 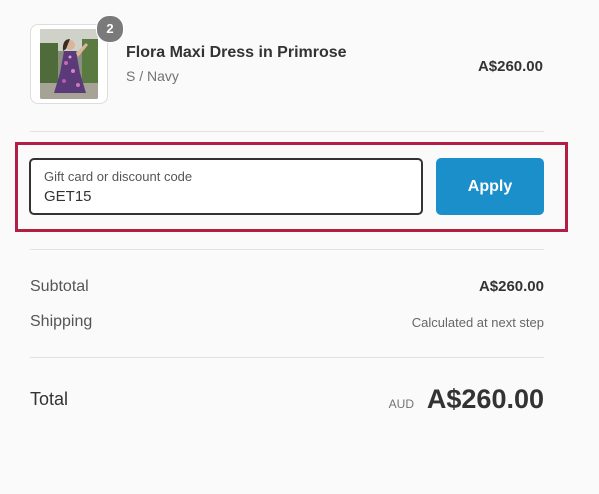 I want to click on total-amount: A$260.00, so click(x=485, y=399).